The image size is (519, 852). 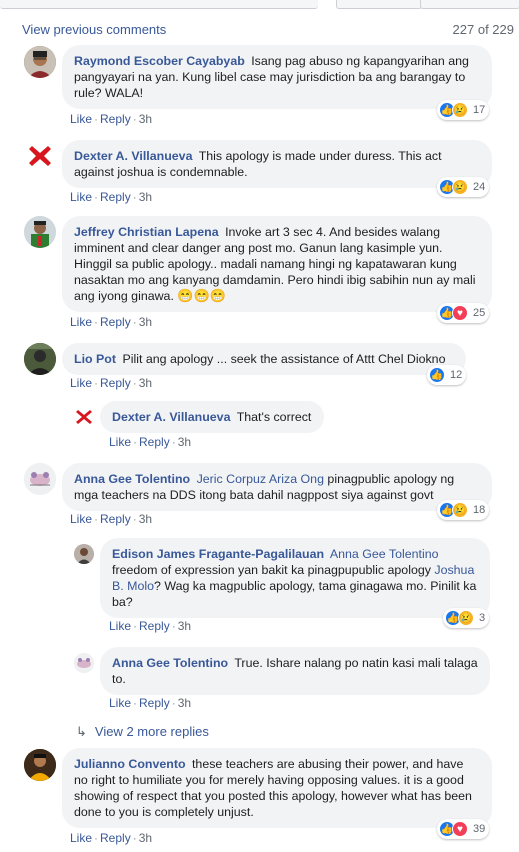 I want to click on reactions-summary: 👍 12, so click(x=447, y=375).